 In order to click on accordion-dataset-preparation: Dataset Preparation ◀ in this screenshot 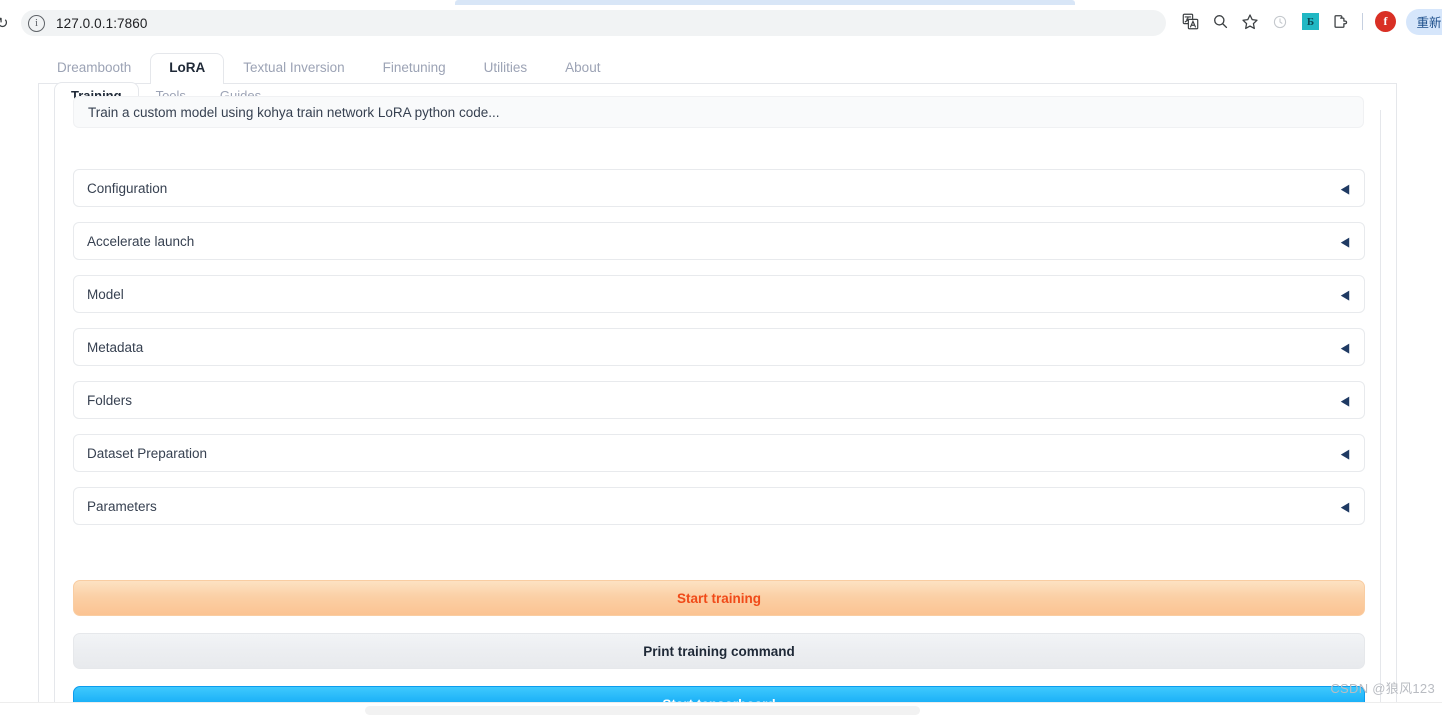, I will do `click(719, 453)`.